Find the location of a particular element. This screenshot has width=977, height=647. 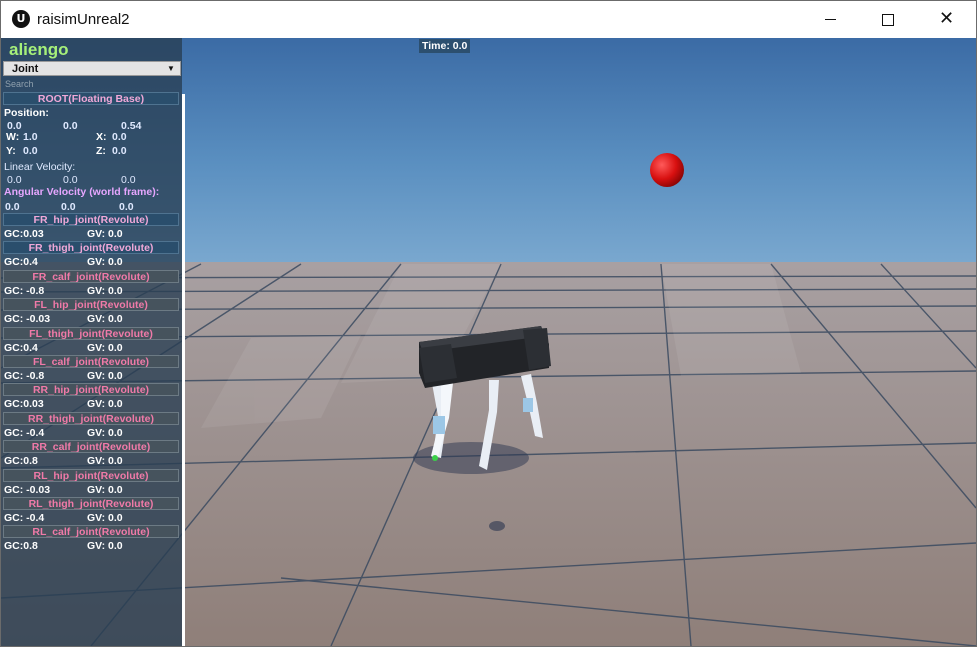

minimize-icon is located at coordinates (830, 19).